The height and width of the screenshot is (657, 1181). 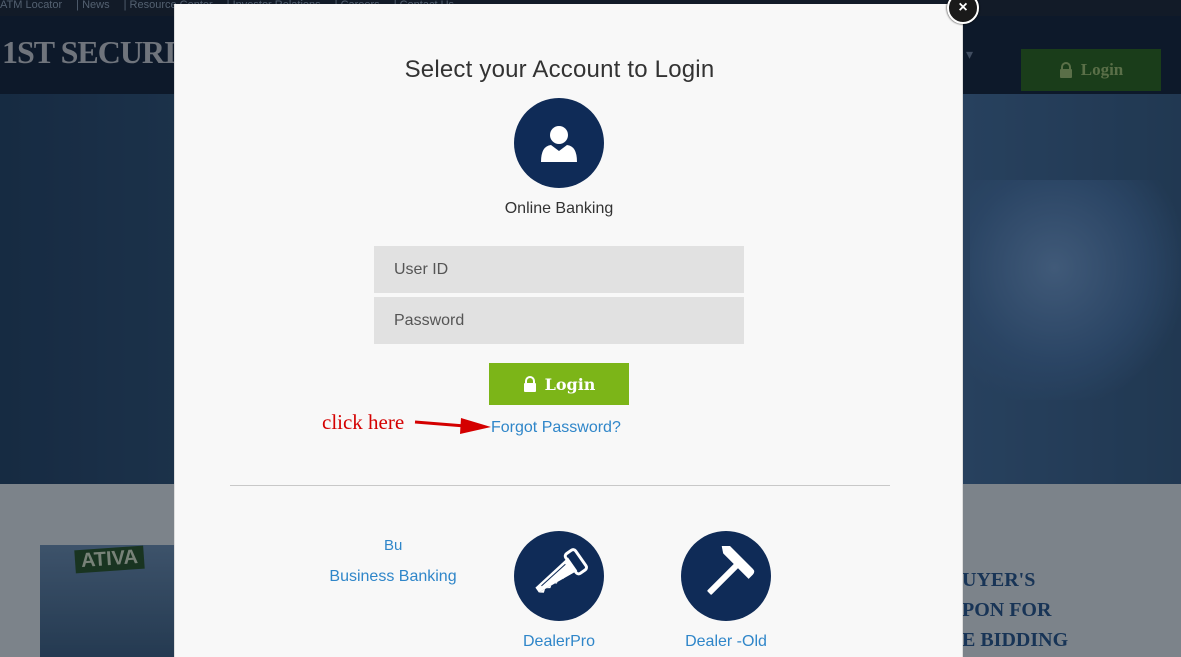 I want to click on login-button-label: Login, so click(x=570, y=384).